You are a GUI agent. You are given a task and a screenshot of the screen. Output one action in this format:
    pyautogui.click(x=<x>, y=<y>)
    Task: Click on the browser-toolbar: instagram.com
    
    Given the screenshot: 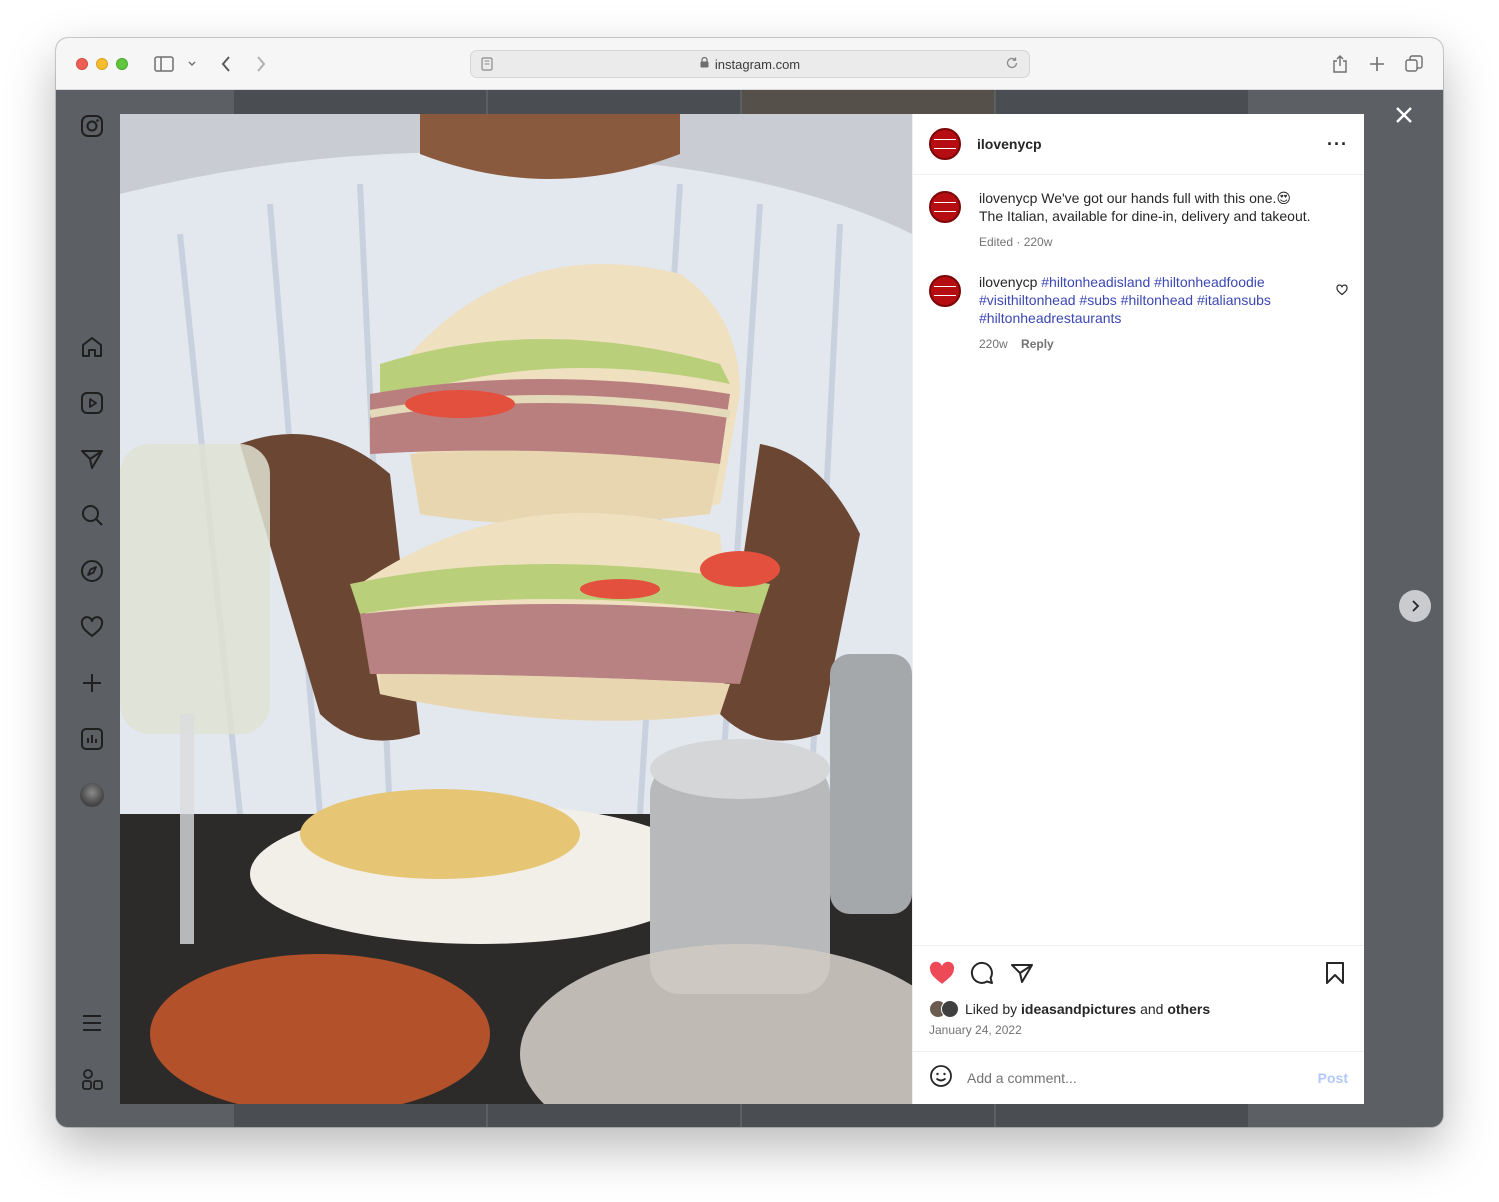 What is the action you would take?
    pyautogui.click(x=749, y=64)
    